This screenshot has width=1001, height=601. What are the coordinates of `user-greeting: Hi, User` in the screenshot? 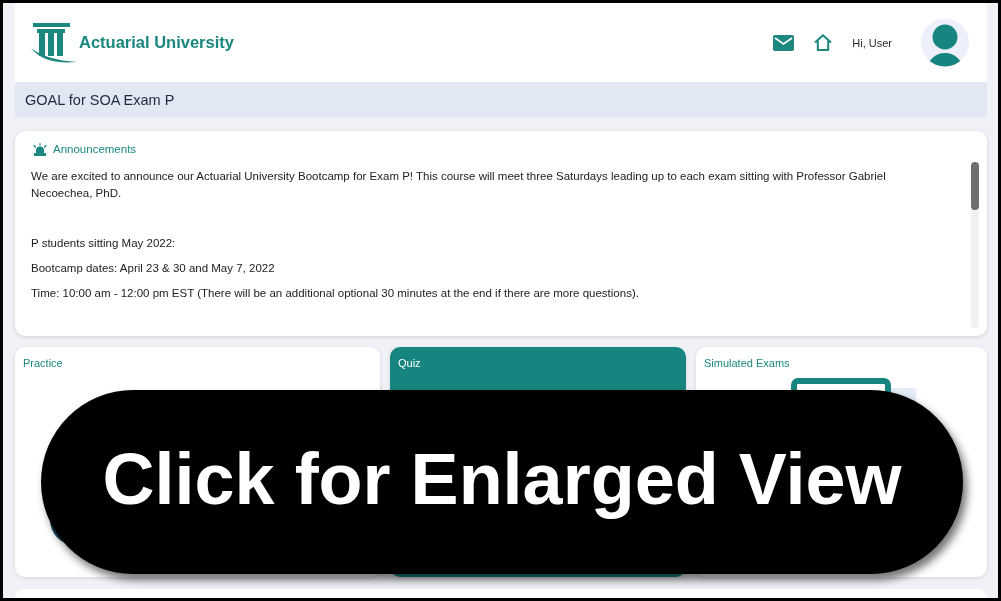 It's located at (872, 42).